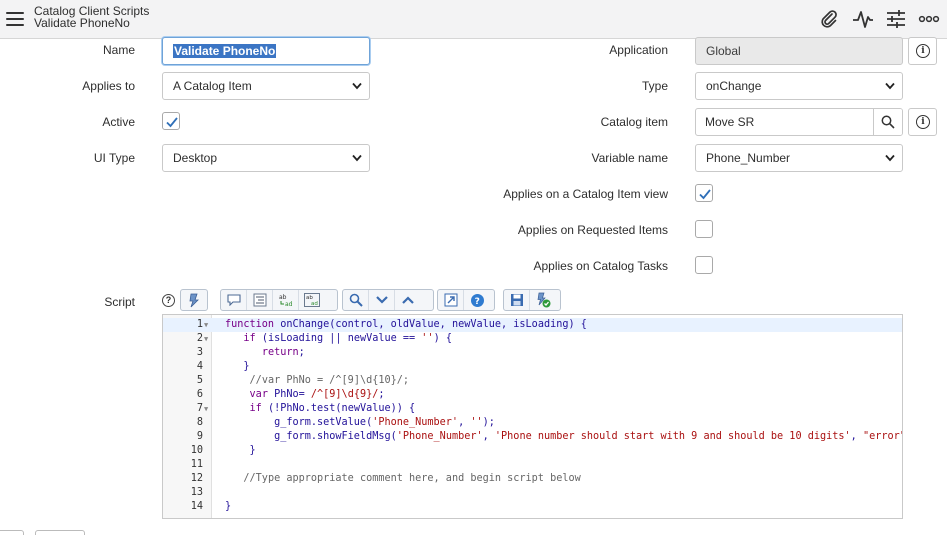  Describe the element at coordinates (347, 338) in the screenshot. I see `code-text: if (isLoading || newValue == '') {` at that location.